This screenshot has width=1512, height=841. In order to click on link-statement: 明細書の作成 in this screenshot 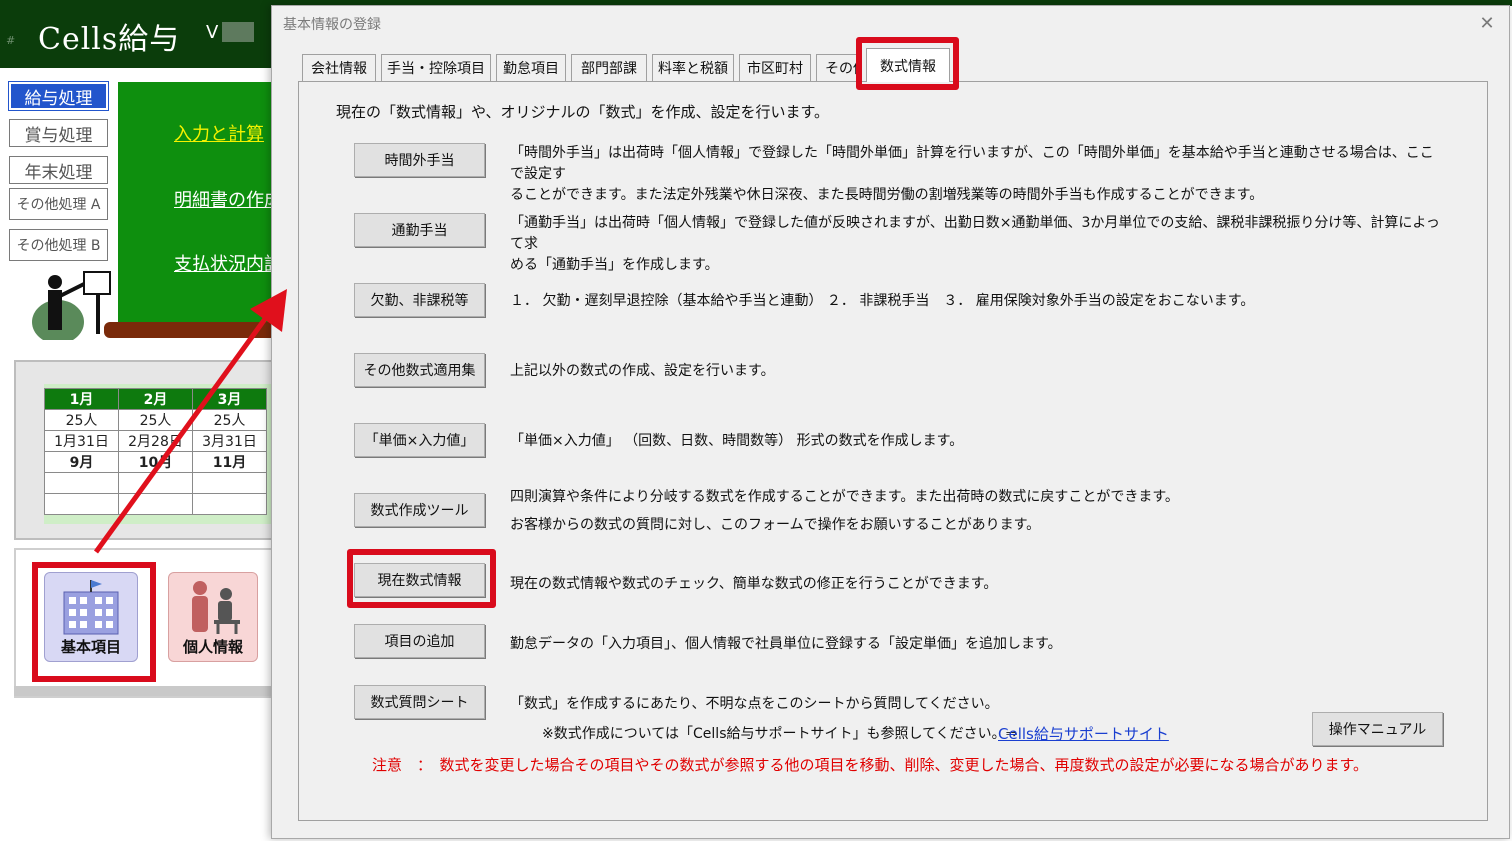, I will do `click(228, 199)`.